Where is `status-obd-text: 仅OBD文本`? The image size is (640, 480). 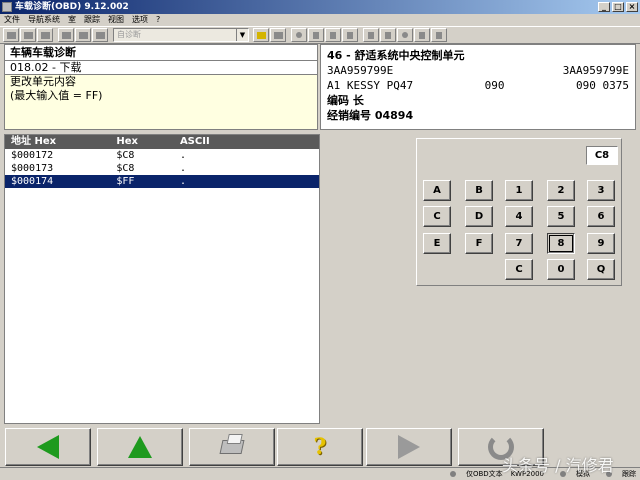 status-obd-text: 仅OBD文本 is located at coordinates (472, 474).